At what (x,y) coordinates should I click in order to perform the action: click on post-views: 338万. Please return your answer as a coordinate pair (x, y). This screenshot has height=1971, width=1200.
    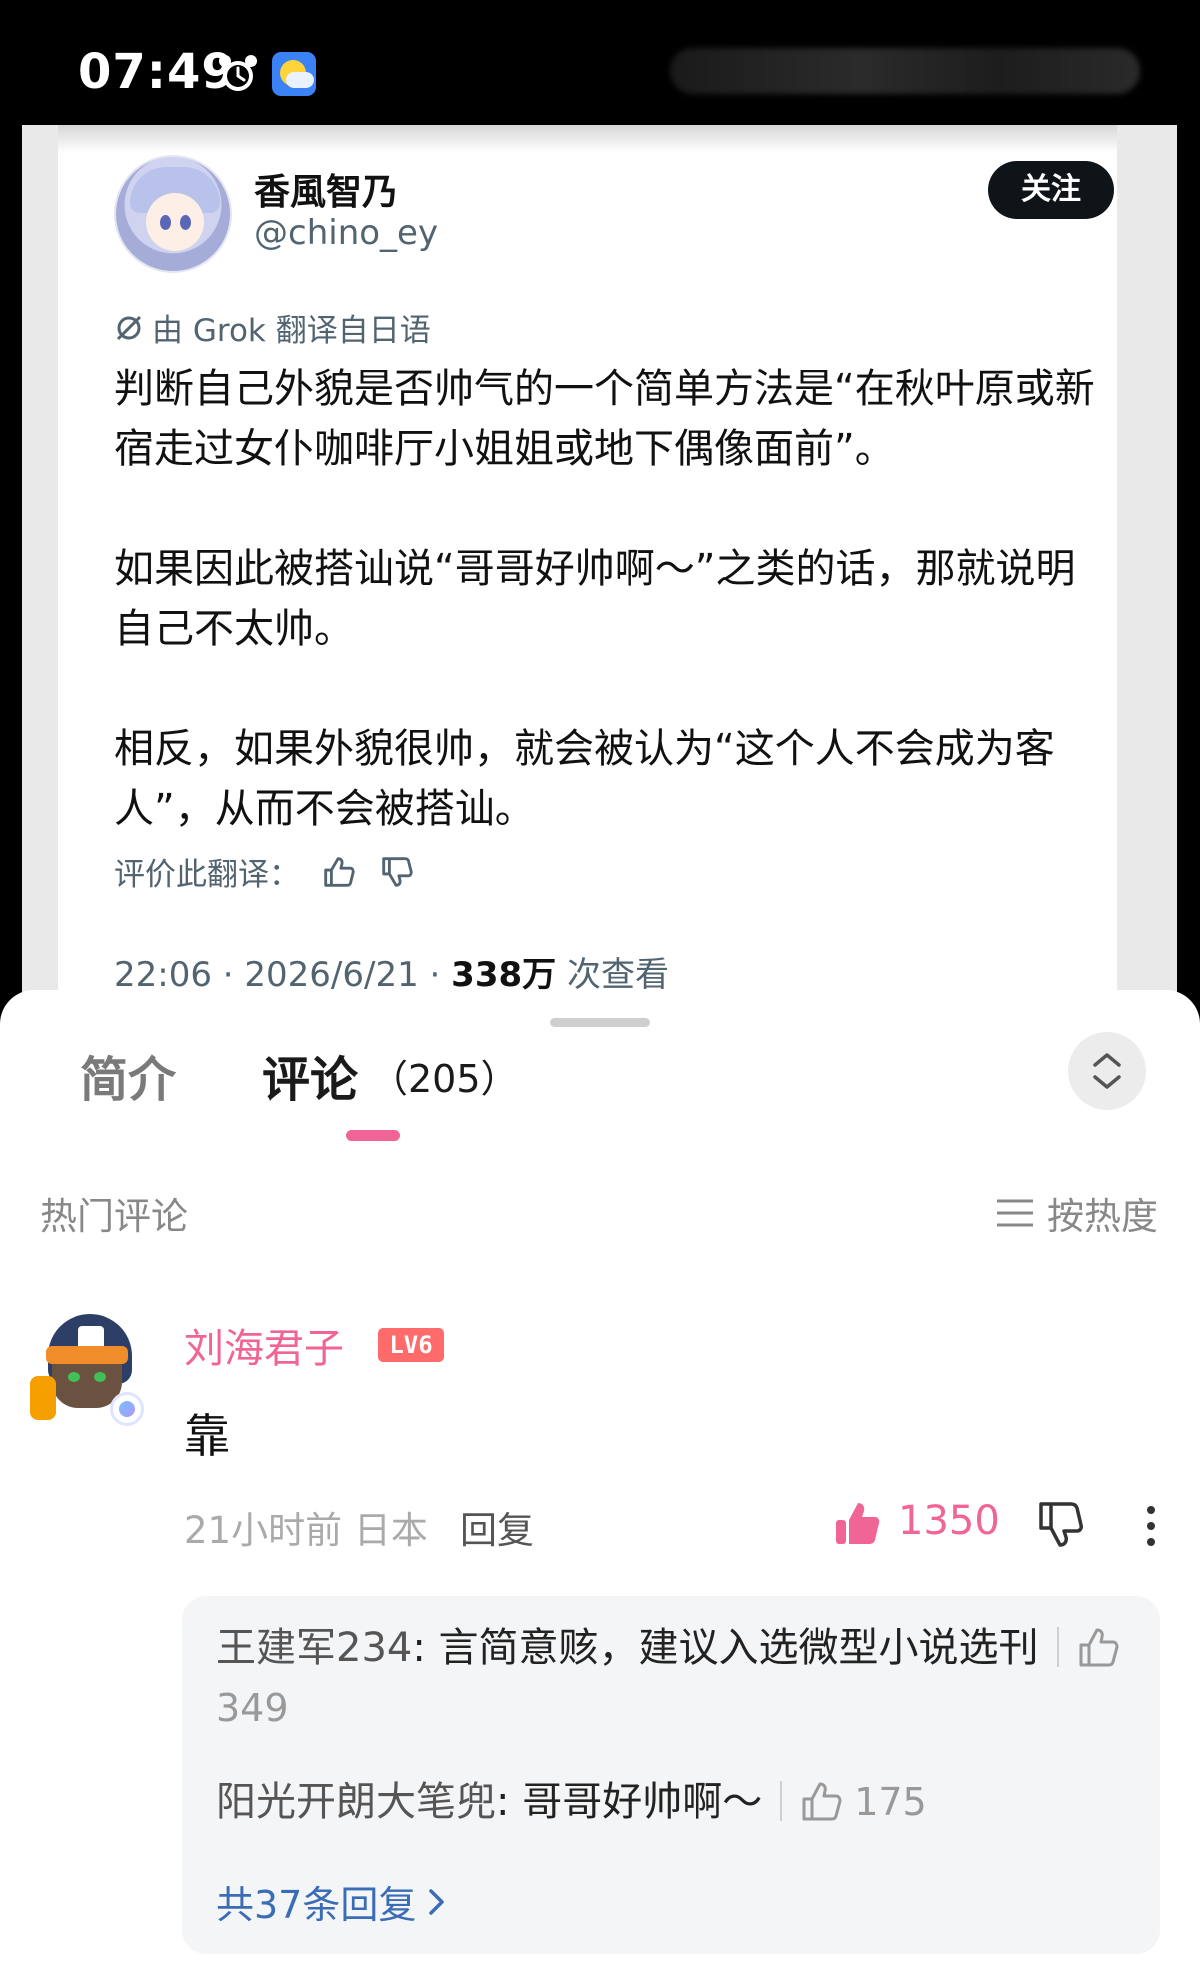
    Looking at the image, I should click on (504, 975).